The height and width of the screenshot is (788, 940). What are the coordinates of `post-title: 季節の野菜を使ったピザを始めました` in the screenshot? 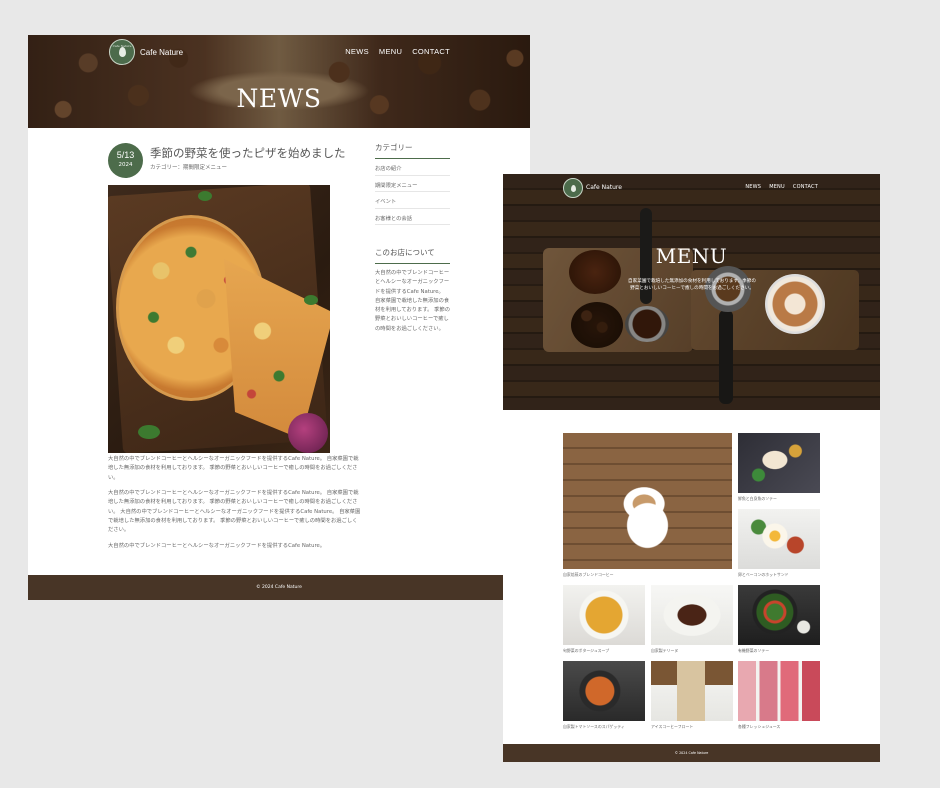 It's located at (248, 153).